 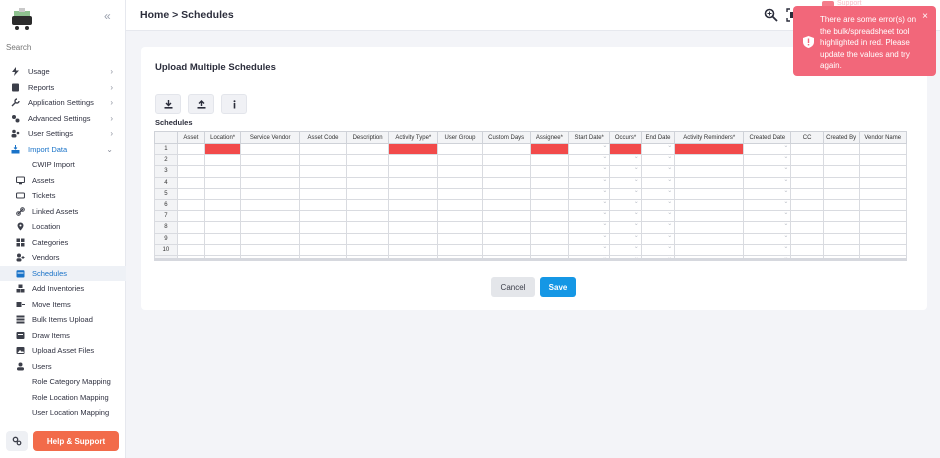 I want to click on sidebar-item-import-data: Import Data ⌄, so click(x=63, y=150).